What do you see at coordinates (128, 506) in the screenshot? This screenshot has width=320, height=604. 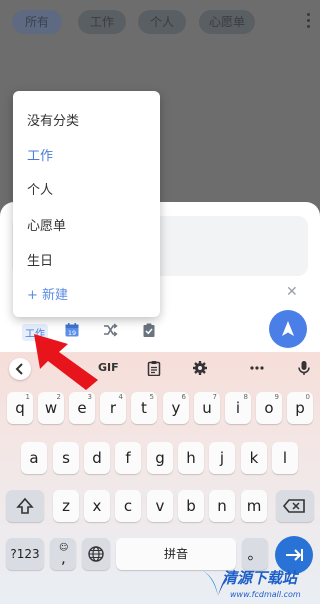 I see `key-c: c` at bounding box center [128, 506].